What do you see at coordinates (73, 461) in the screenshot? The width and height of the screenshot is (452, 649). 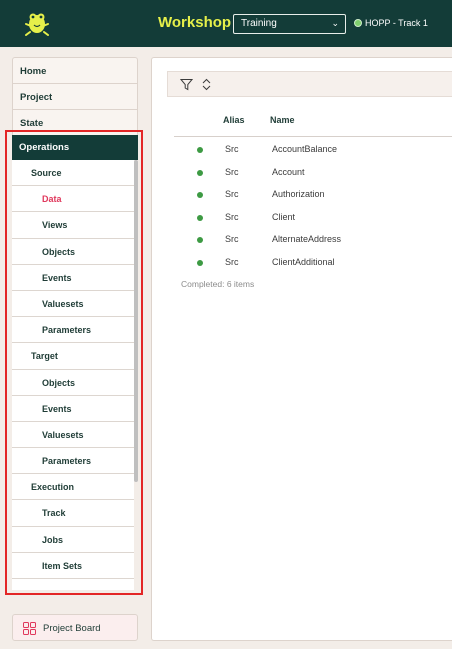 I see `sidebar-item-target-parameters: Parameters` at bounding box center [73, 461].